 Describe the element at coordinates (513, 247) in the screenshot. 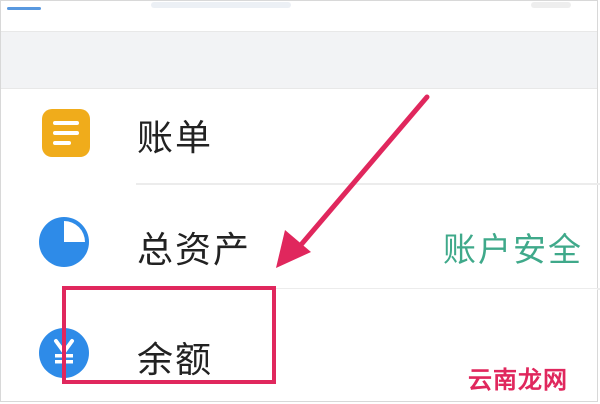

I see `account-security-link: 账户安全` at that location.